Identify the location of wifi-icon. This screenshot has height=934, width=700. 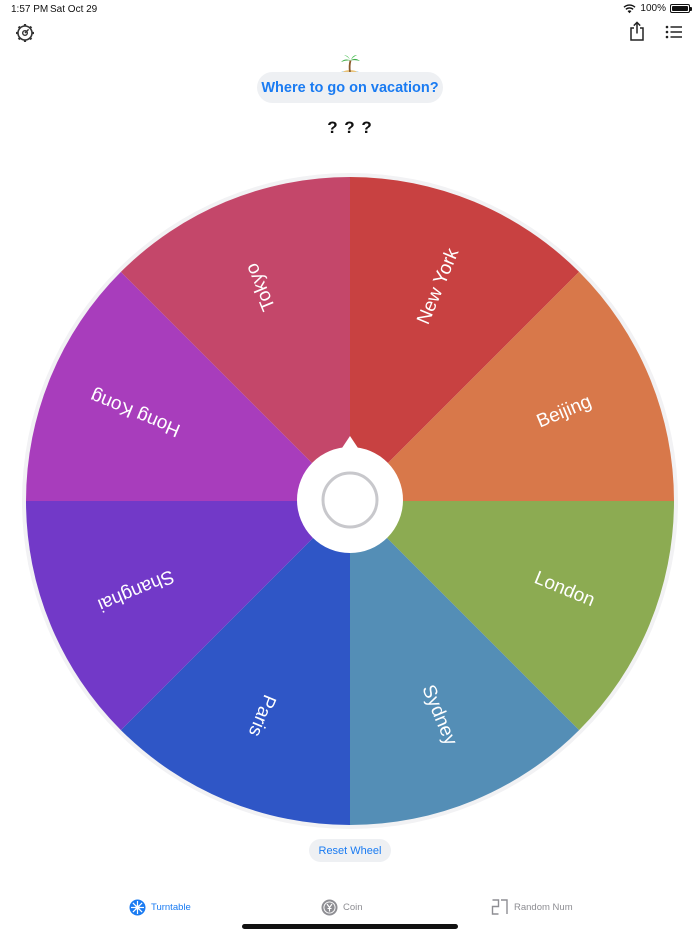
(629, 8).